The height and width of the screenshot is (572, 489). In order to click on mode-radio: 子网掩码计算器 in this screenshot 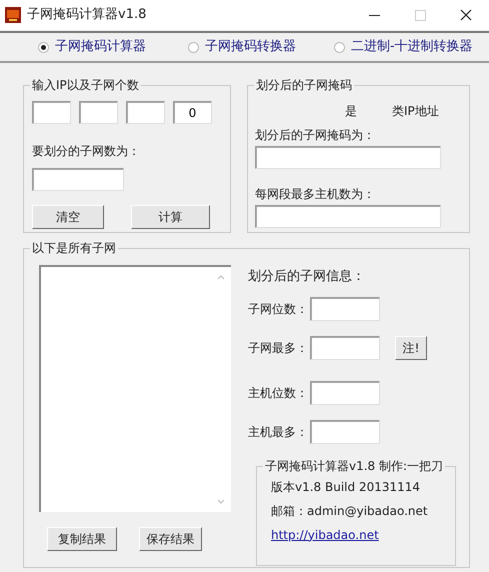, I will do `click(92, 47)`.